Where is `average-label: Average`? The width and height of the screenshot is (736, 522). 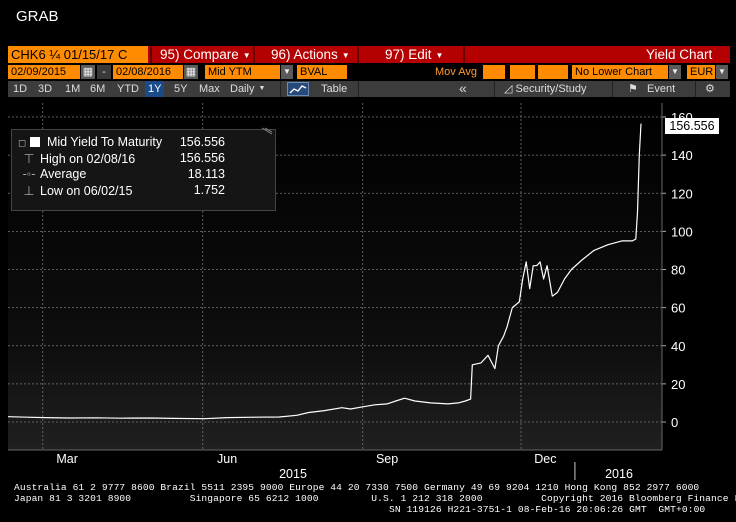
average-label: Average is located at coordinates (63, 174).